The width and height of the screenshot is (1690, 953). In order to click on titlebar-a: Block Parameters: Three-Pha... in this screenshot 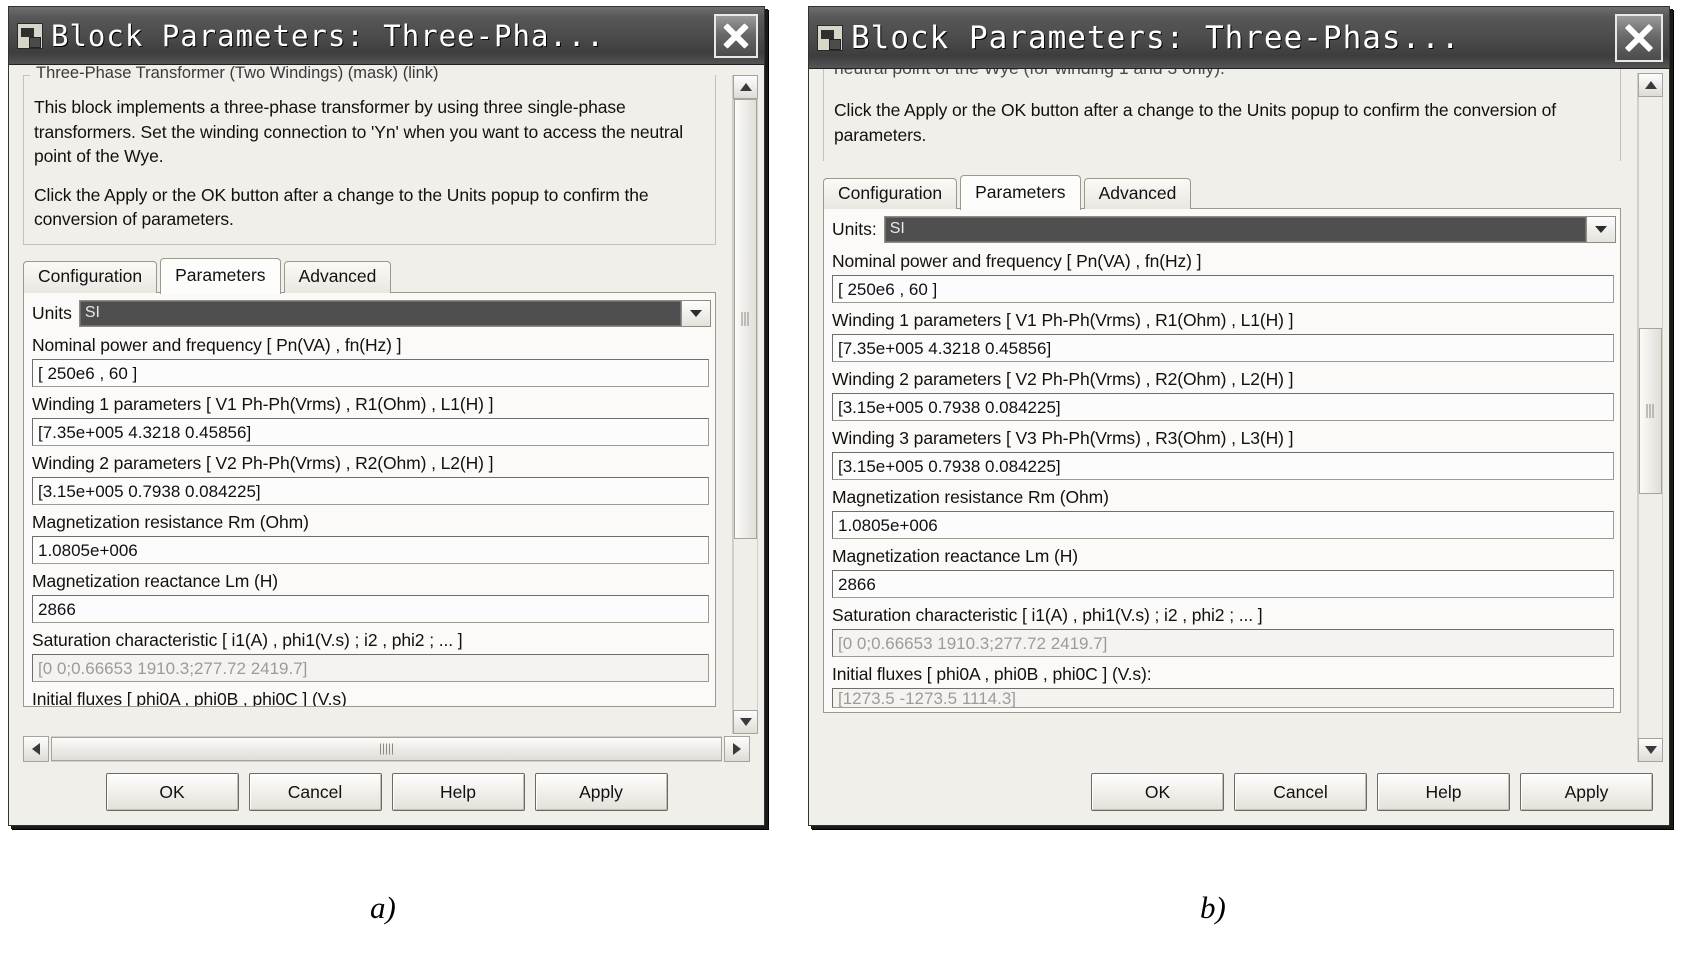, I will do `click(386, 36)`.